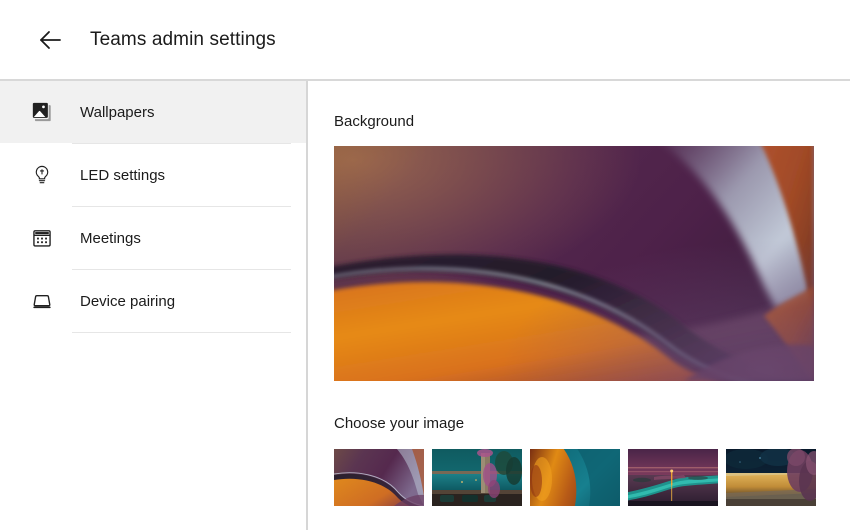 The height and width of the screenshot is (530, 850). Describe the element at coordinates (181, 332) in the screenshot. I see `sidebar-divider` at that location.